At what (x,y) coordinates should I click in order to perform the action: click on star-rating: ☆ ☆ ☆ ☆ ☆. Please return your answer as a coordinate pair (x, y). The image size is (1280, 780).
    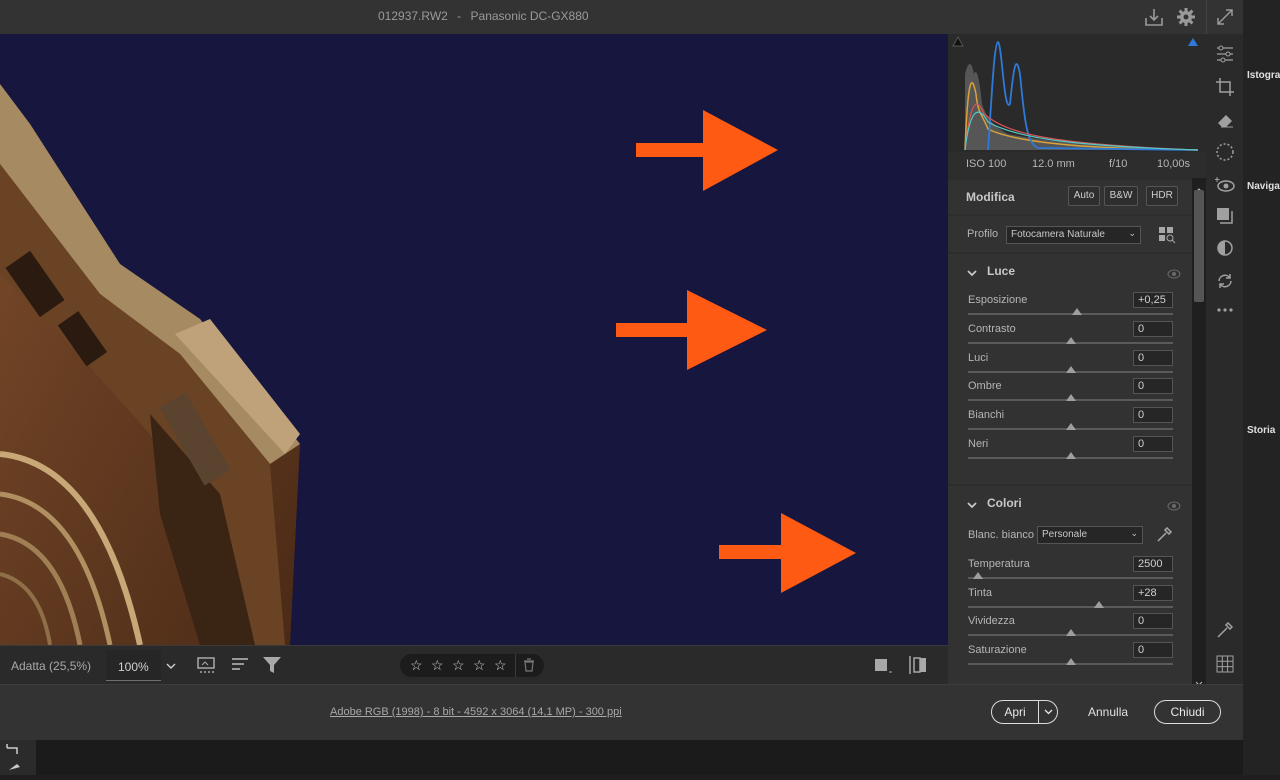
    Looking at the image, I should click on (472, 665).